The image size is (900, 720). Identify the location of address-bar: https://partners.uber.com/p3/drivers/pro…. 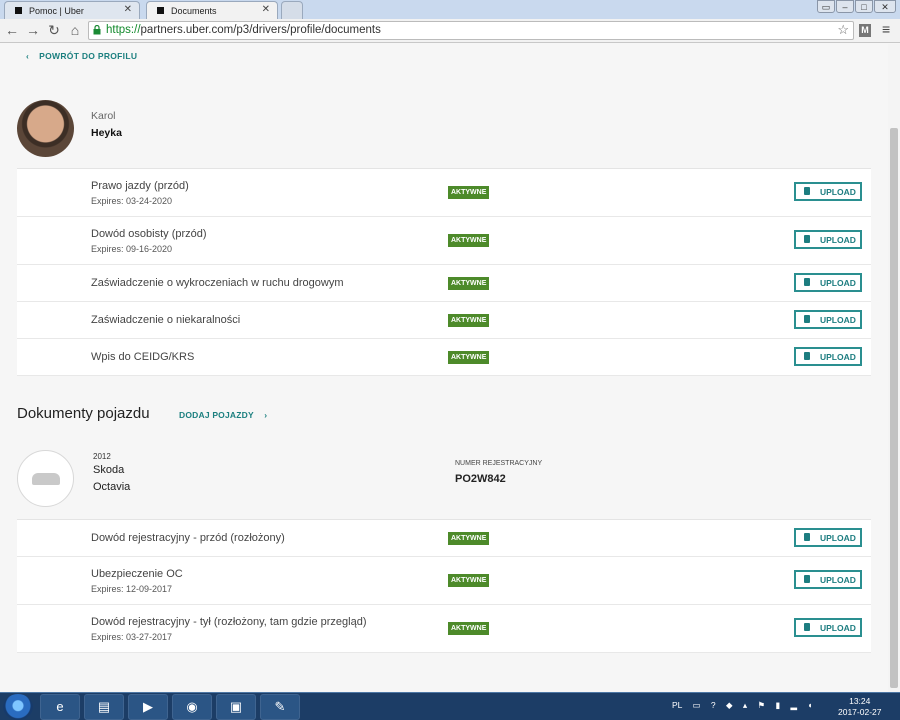
(471, 30).